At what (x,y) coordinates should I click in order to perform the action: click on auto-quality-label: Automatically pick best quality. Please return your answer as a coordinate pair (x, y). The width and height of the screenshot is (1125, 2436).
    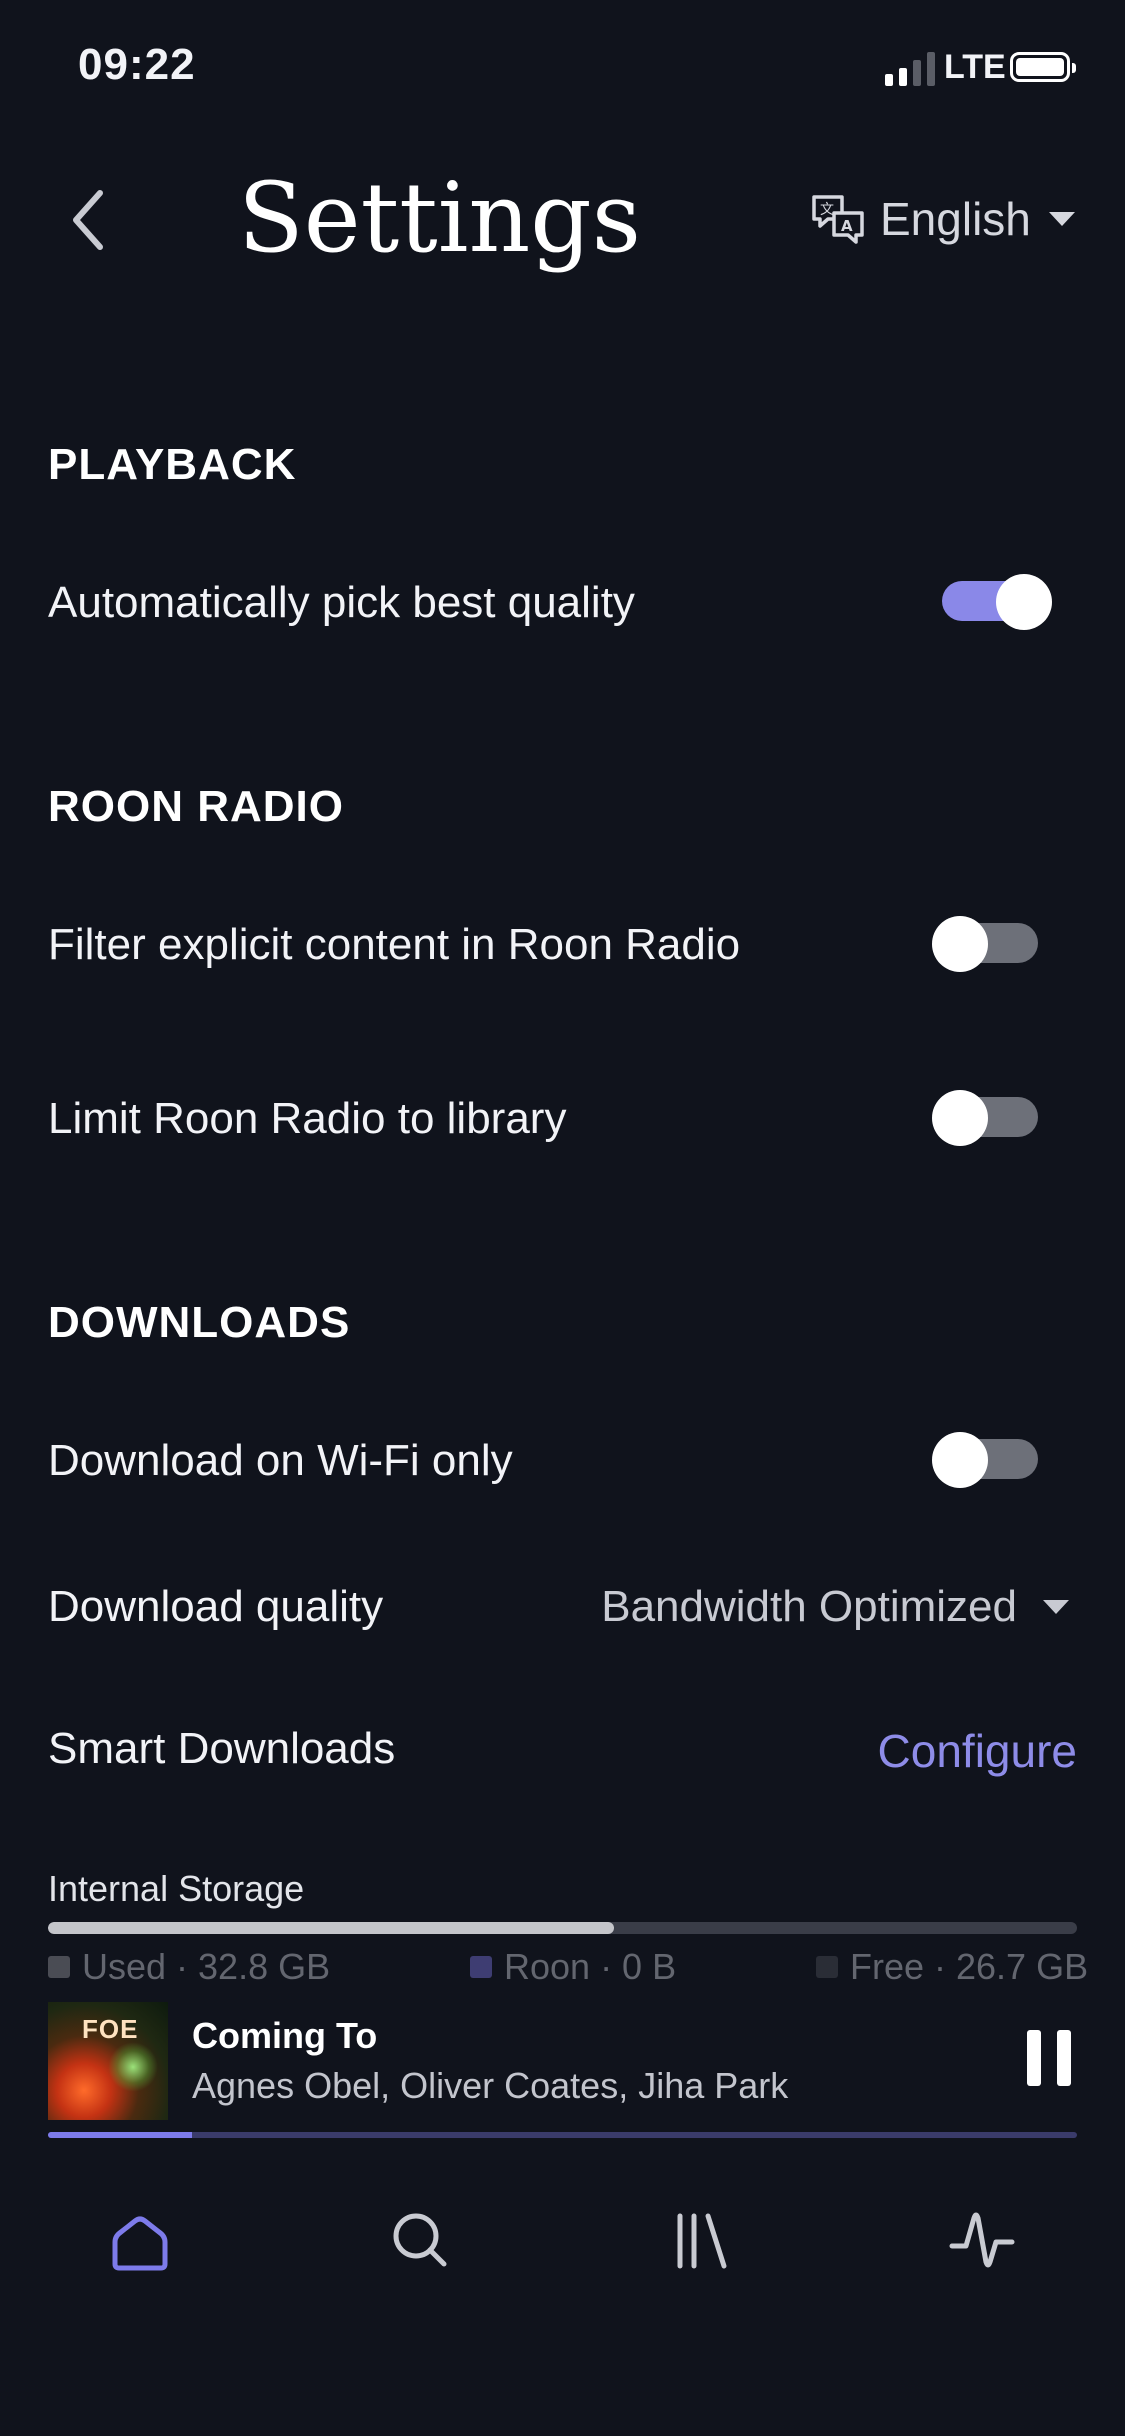
    Looking at the image, I should click on (341, 602).